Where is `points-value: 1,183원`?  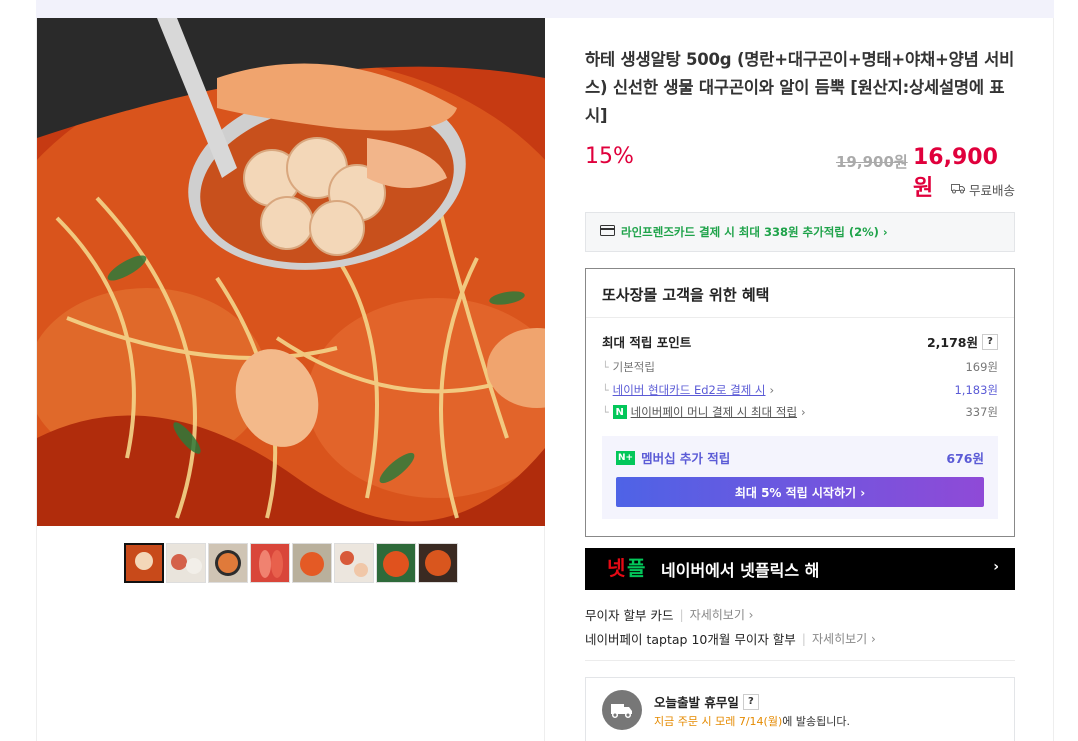 points-value: 1,183원 is located at coordinates (976, 390).